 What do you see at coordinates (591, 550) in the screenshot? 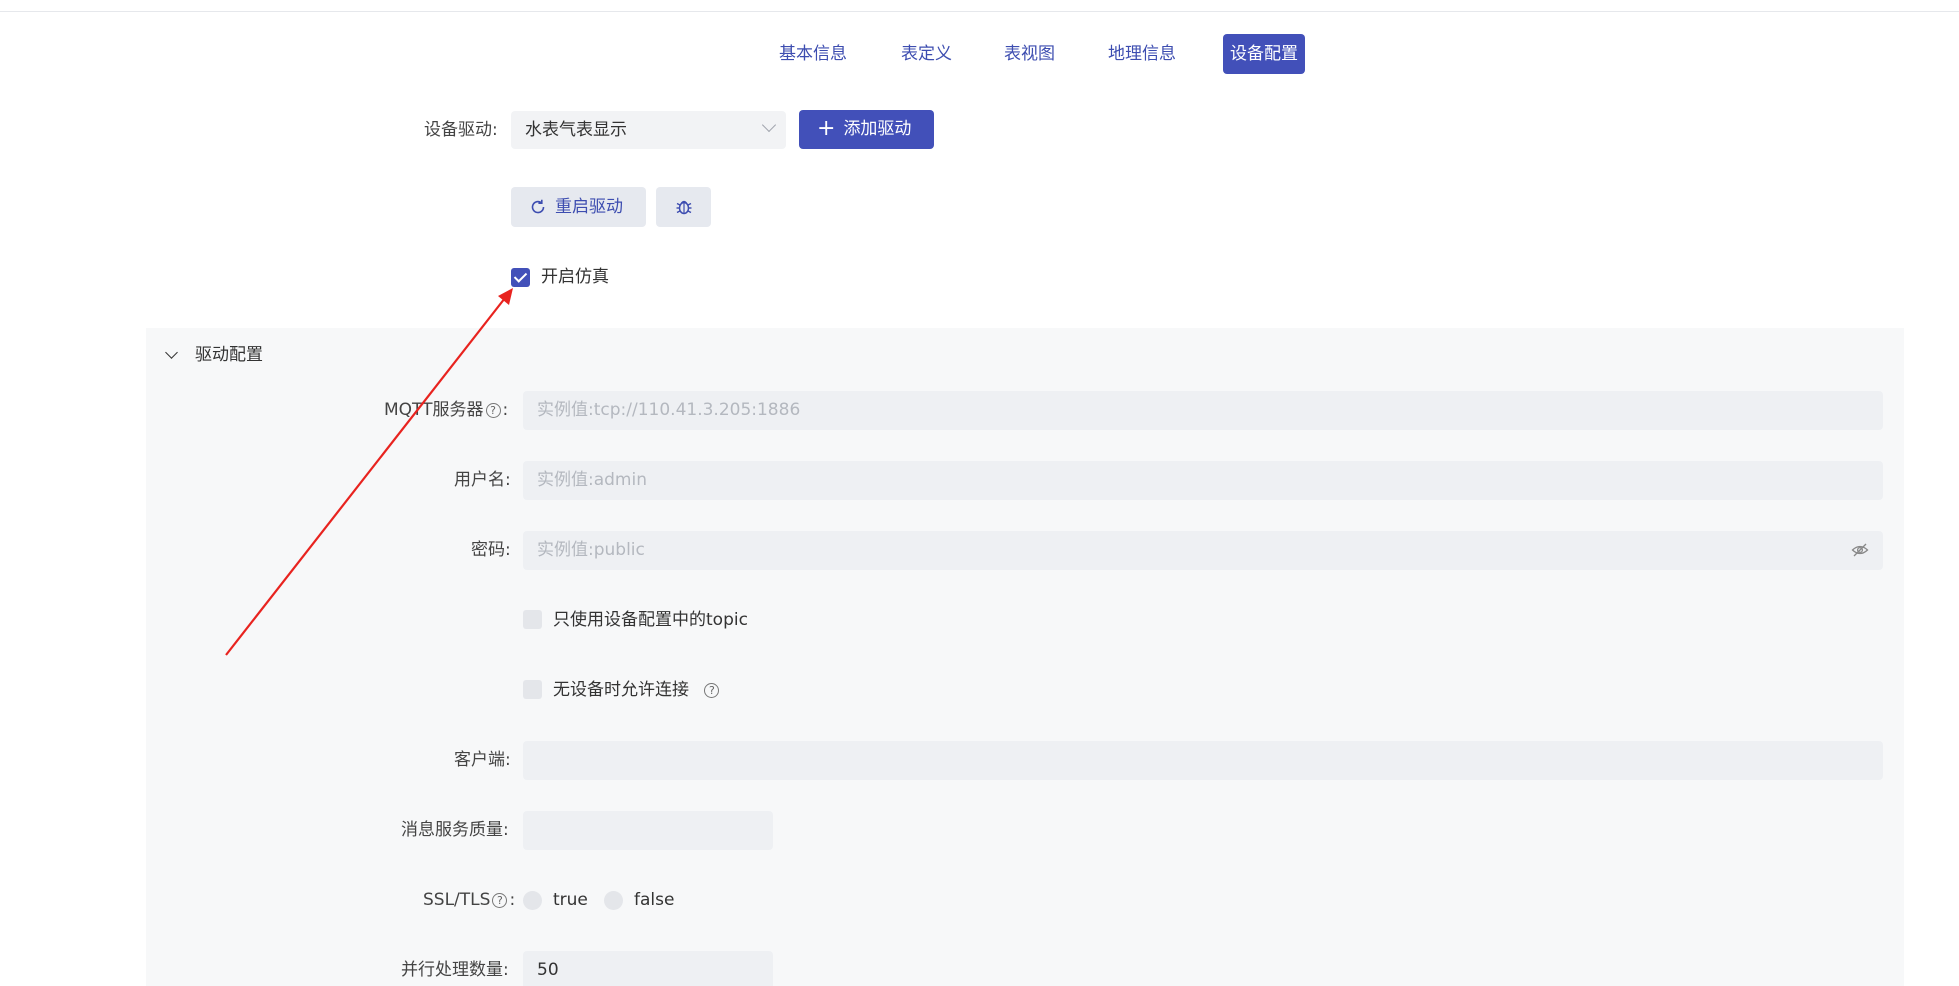
I see `password-placeholder: 实例值:public` at bounding box center [591, 550].